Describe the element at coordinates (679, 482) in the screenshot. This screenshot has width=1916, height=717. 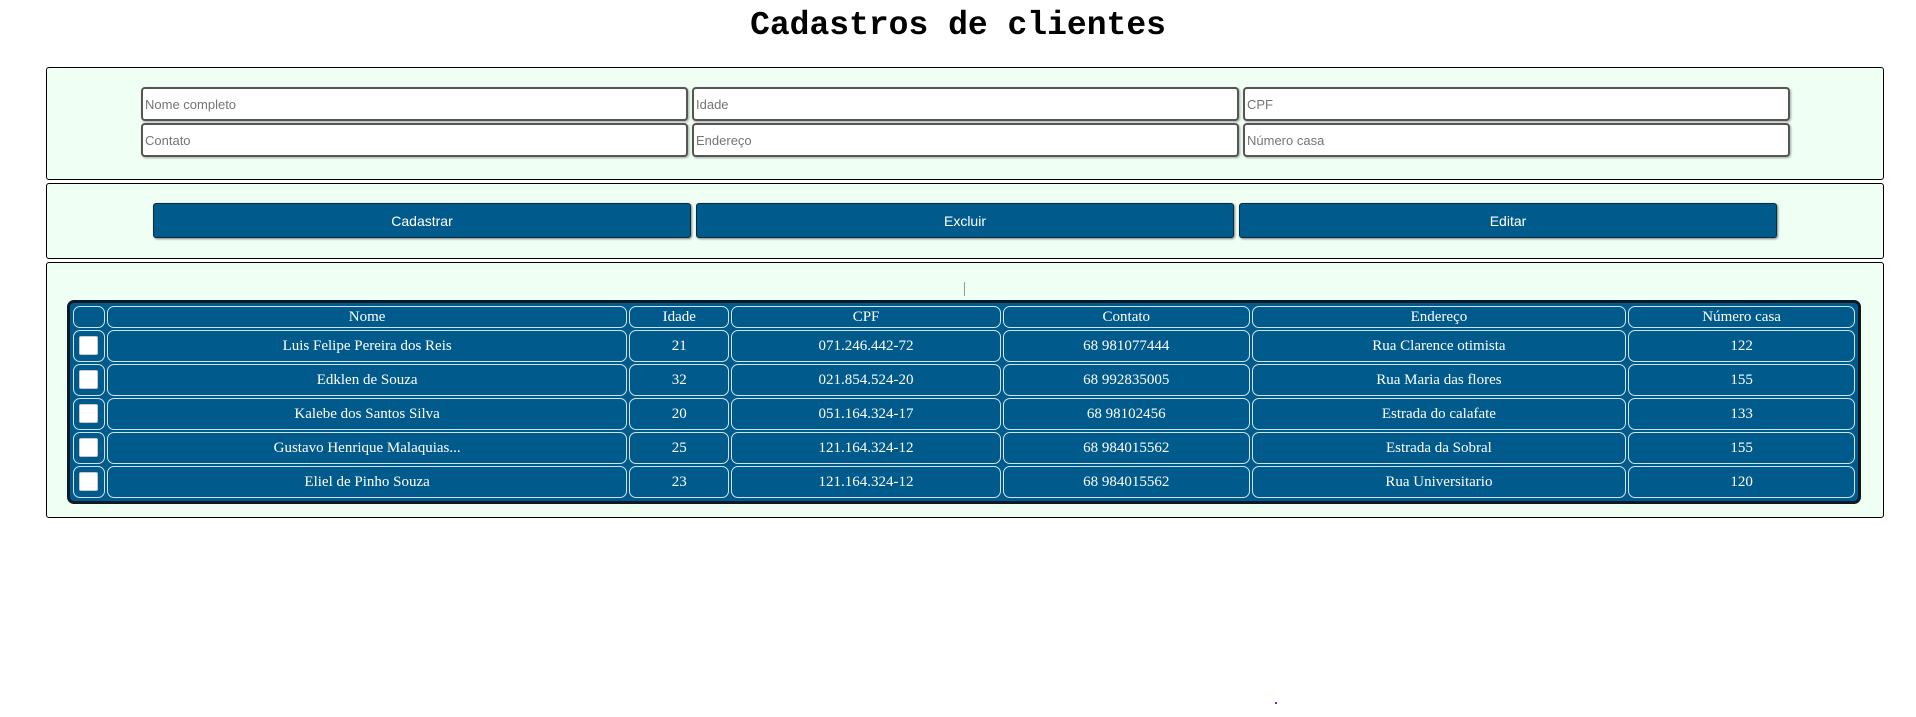
I see `cell-idade: 23` at that location.